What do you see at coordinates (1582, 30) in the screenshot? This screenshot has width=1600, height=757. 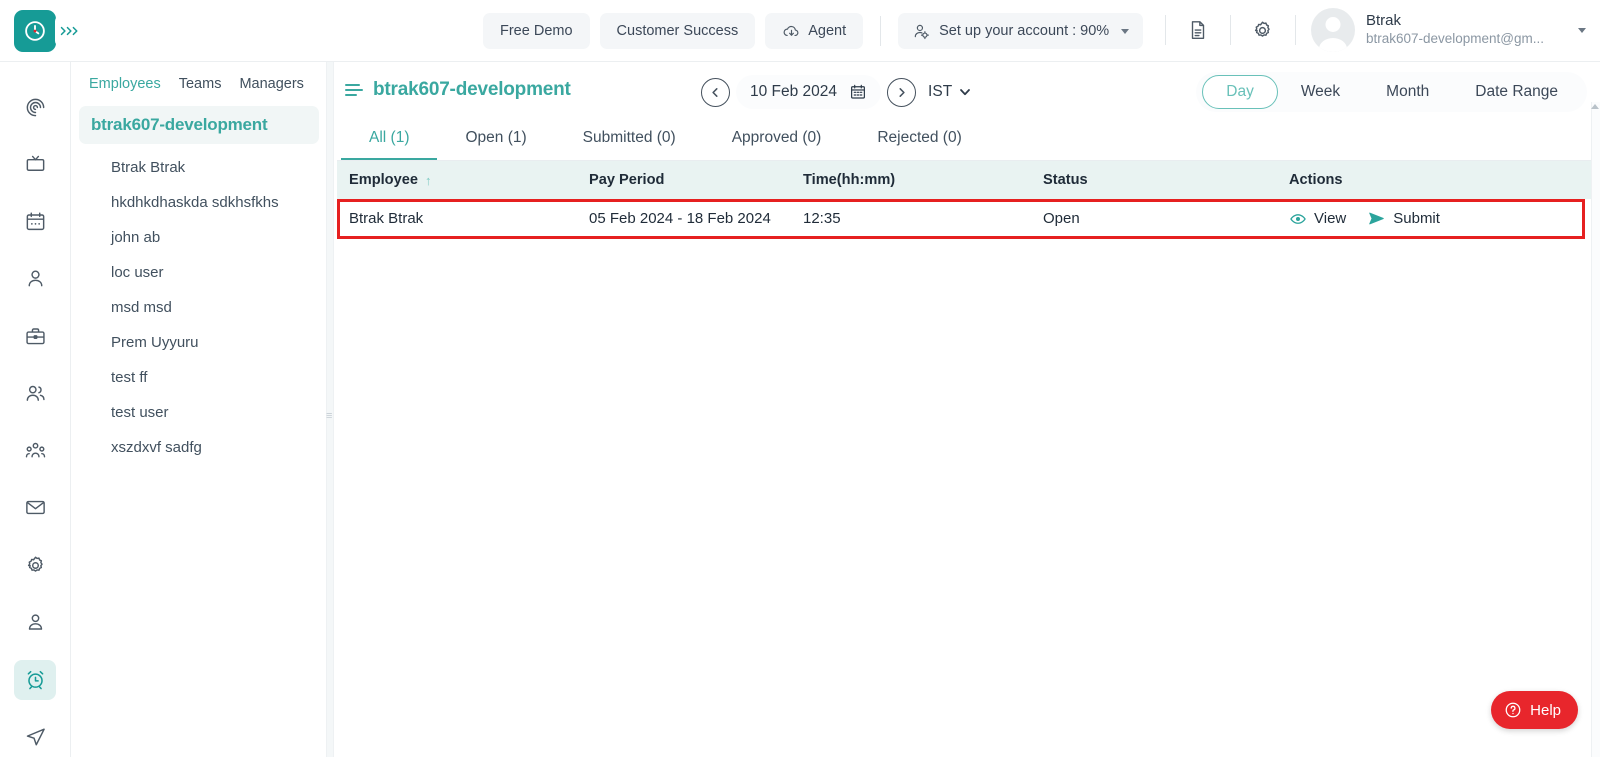 I see `user-menu-chevron-down-icon` at bounding box center [1582, 30].